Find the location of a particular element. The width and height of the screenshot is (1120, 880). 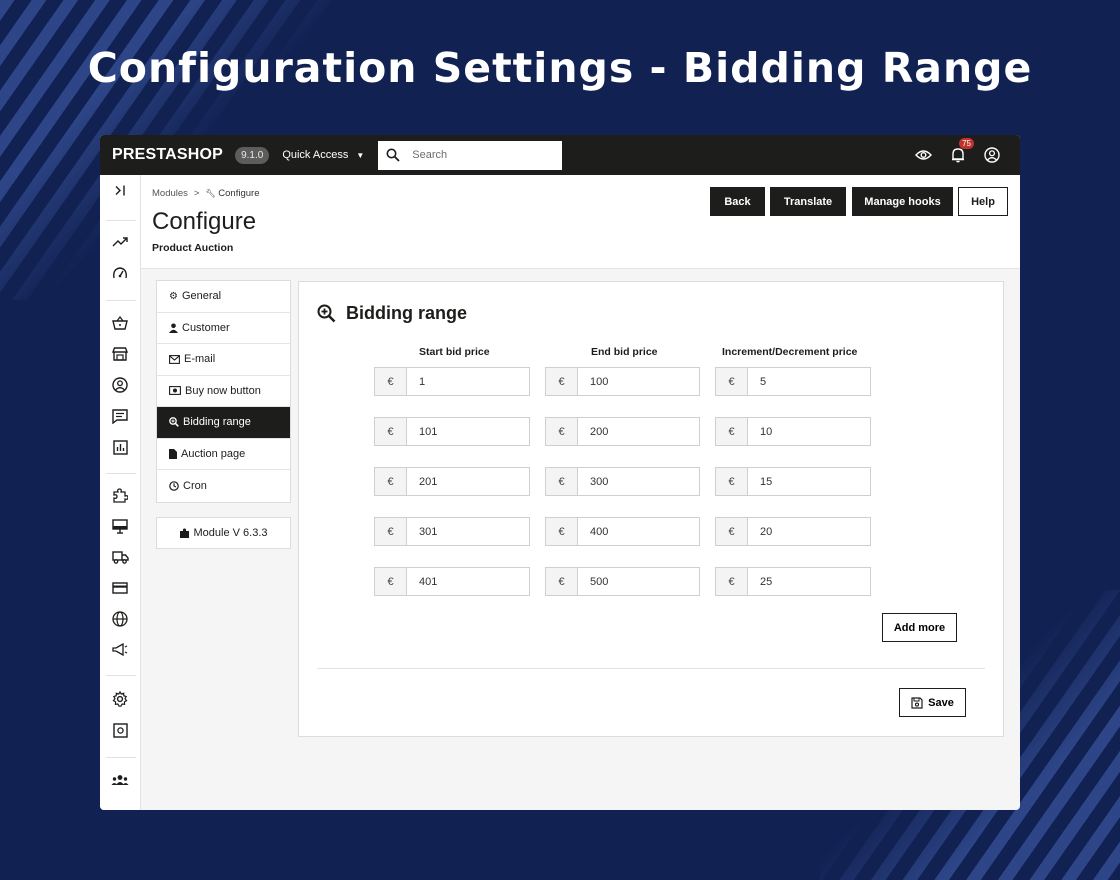

end-bid-value: 200 is located at coordinates (638, 431).